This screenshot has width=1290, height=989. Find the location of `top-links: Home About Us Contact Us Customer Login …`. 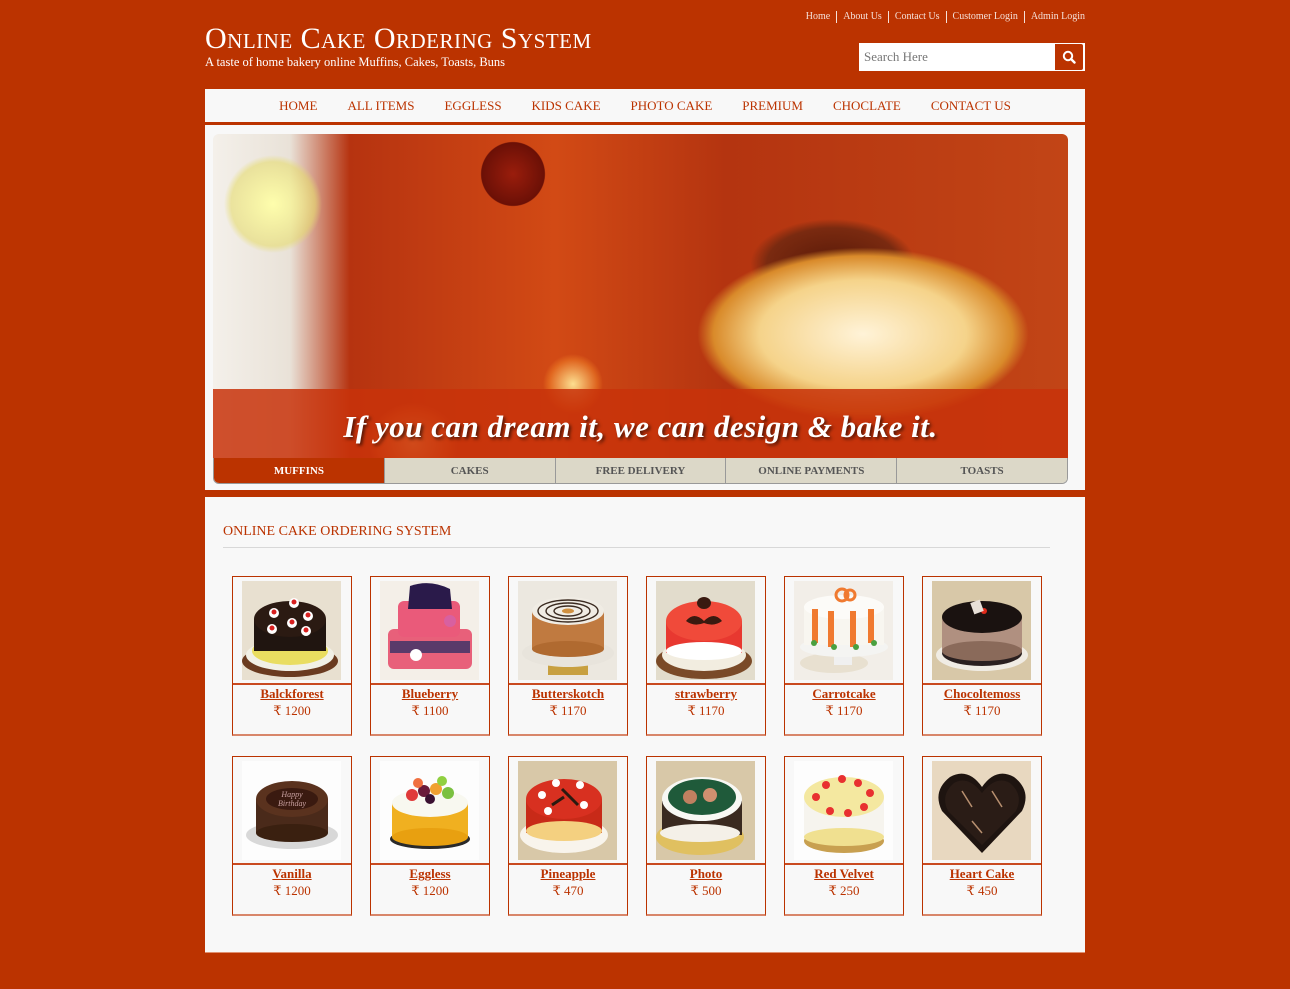

top-links: Home About Us Contact Us Customer Login … is located at coordinates (942, 17).